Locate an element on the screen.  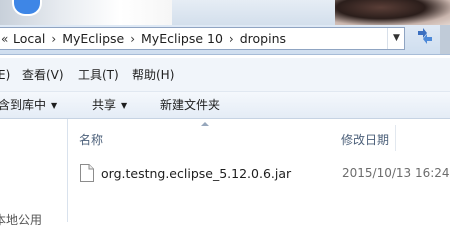
nav-item-label: 本地公用 is located at coordinates (21, 219).